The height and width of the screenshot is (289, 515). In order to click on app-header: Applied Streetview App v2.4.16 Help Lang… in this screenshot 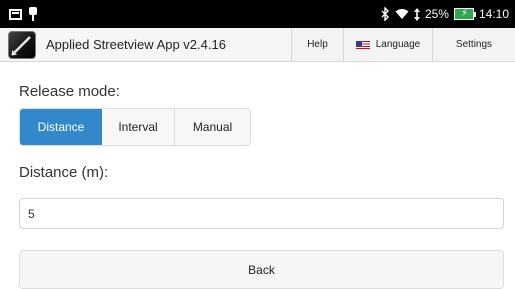, I will do `click(257, 45)`.